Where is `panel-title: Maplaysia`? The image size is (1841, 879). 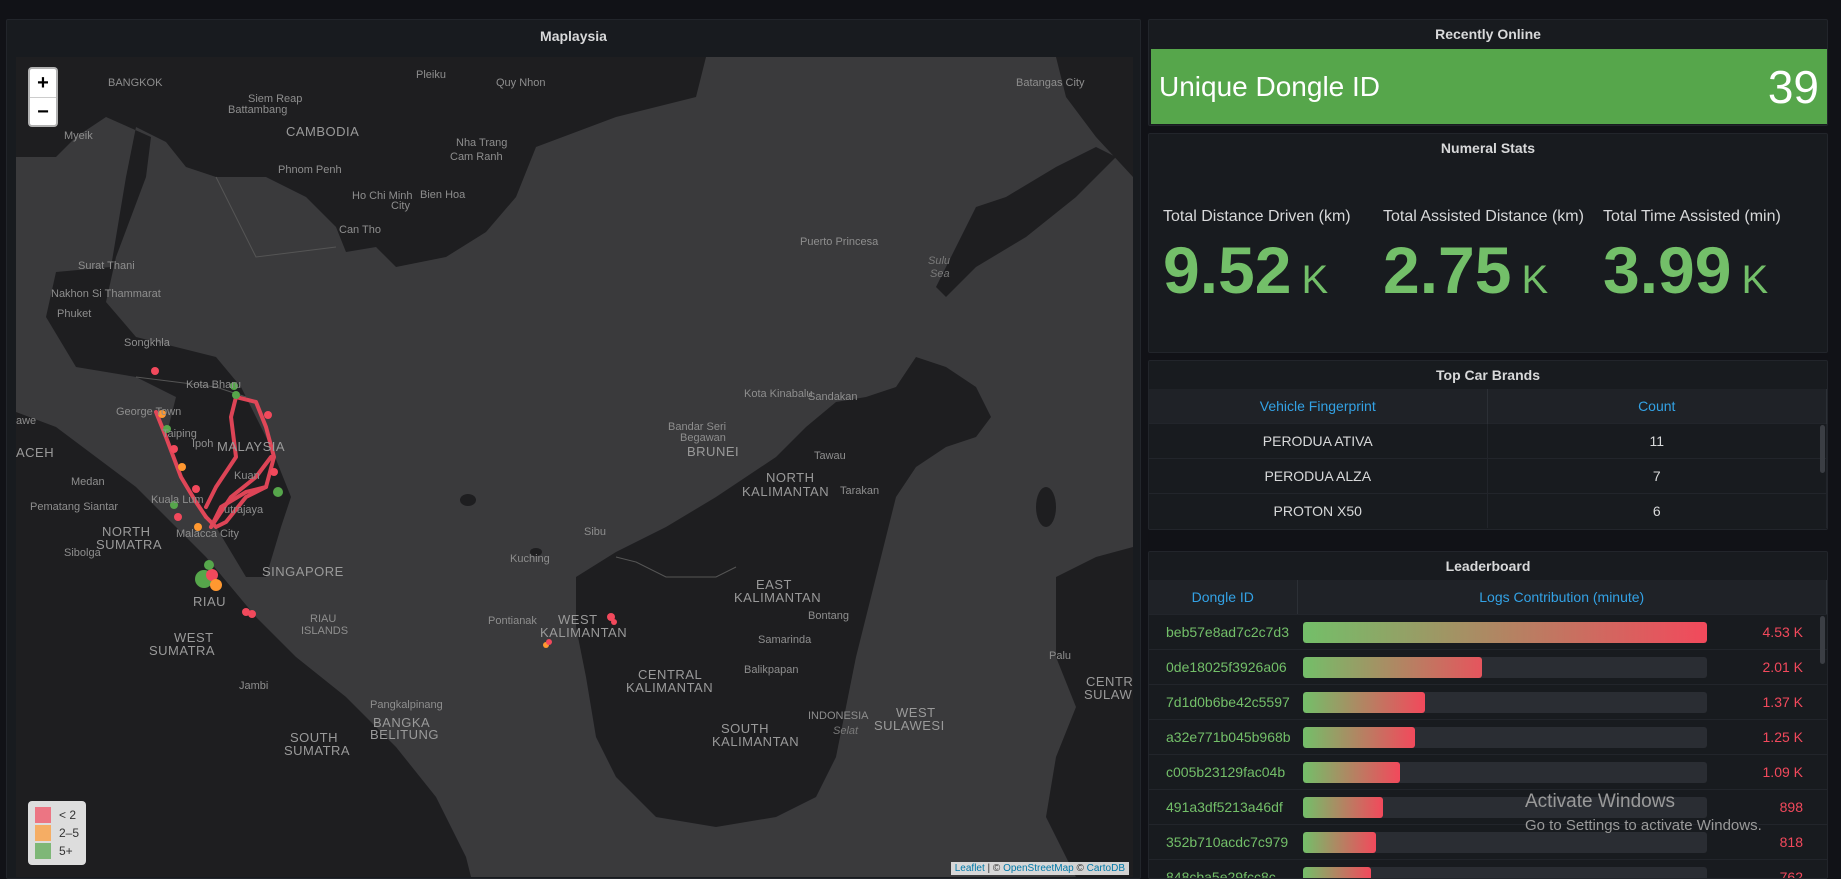
panel-title: Maplaysia is located at coordinates (573, 36).